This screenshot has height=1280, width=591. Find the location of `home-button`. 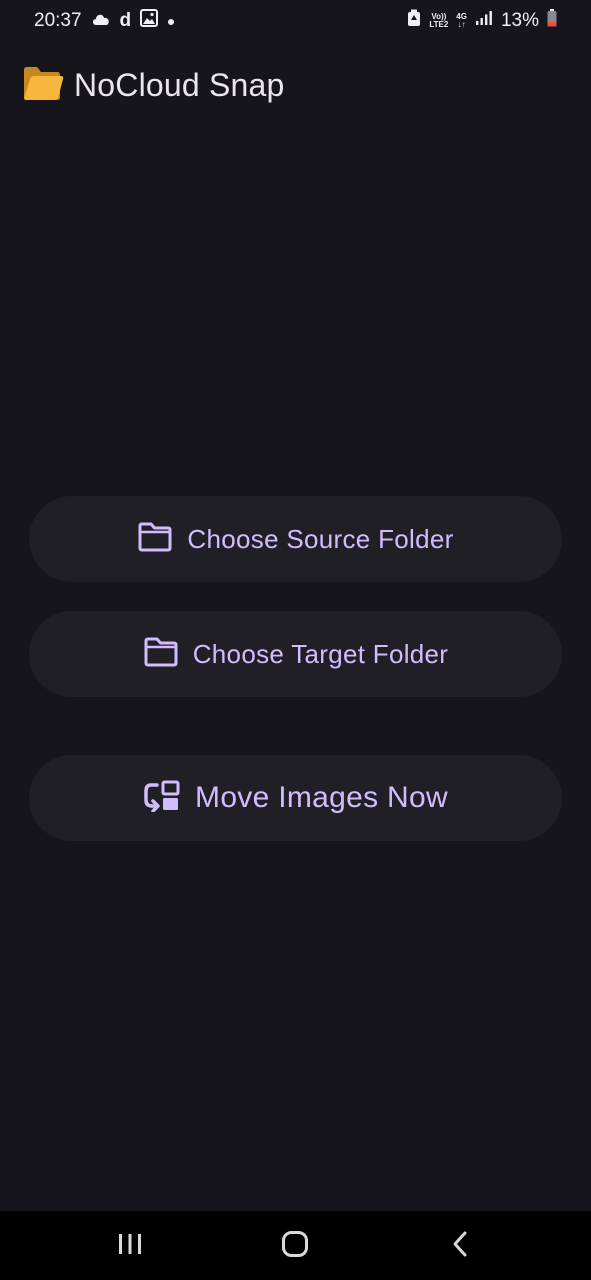

home-button is located at coordinates (295, 1246).